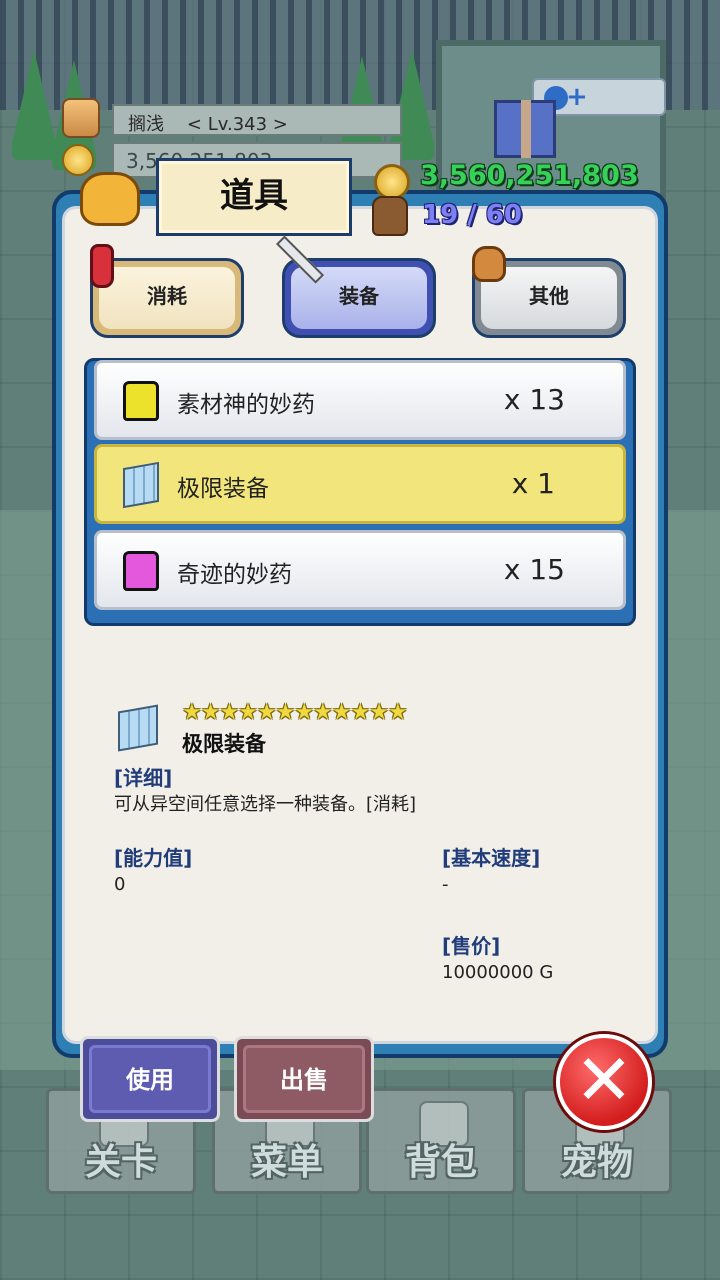 The image size is (720, 1280). What do you see at coordinates (286, 1162) in the screenshot?
I see `nav-label: 菜单` at bounding box center [286, 1162].